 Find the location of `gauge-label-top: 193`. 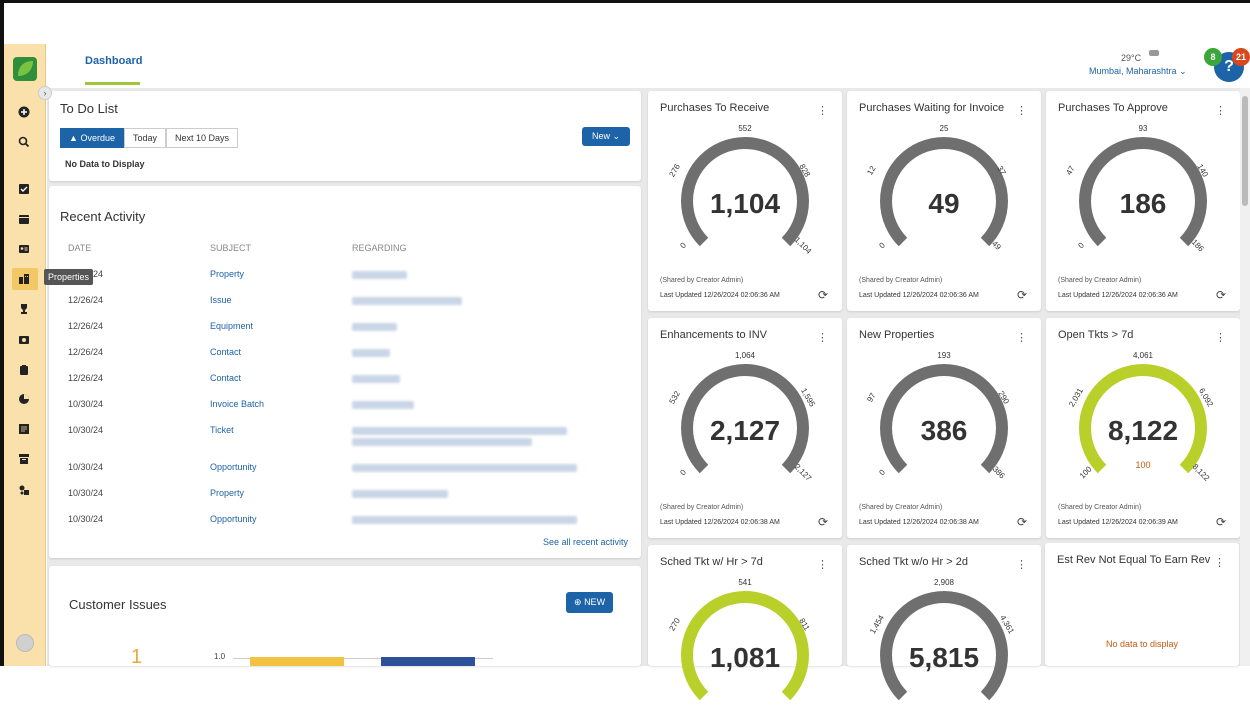

gauge-label-top: 193 is located at coordinates (944, 355).